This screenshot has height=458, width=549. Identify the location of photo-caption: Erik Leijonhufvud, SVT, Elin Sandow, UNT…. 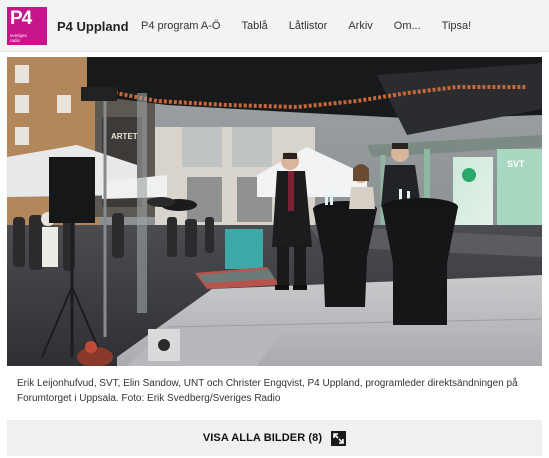
(267, 391).